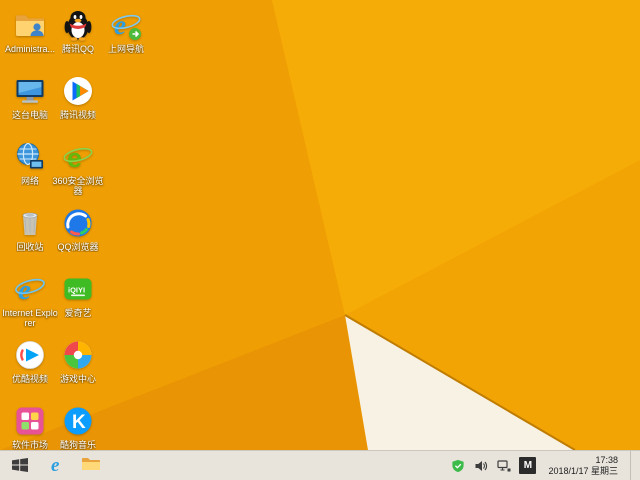 This screenshot has height=480, width=640. What do you see at coordinates (30, 355) in the screenshot?
I see `youku-play-icon` at bounding box center [30, 355].